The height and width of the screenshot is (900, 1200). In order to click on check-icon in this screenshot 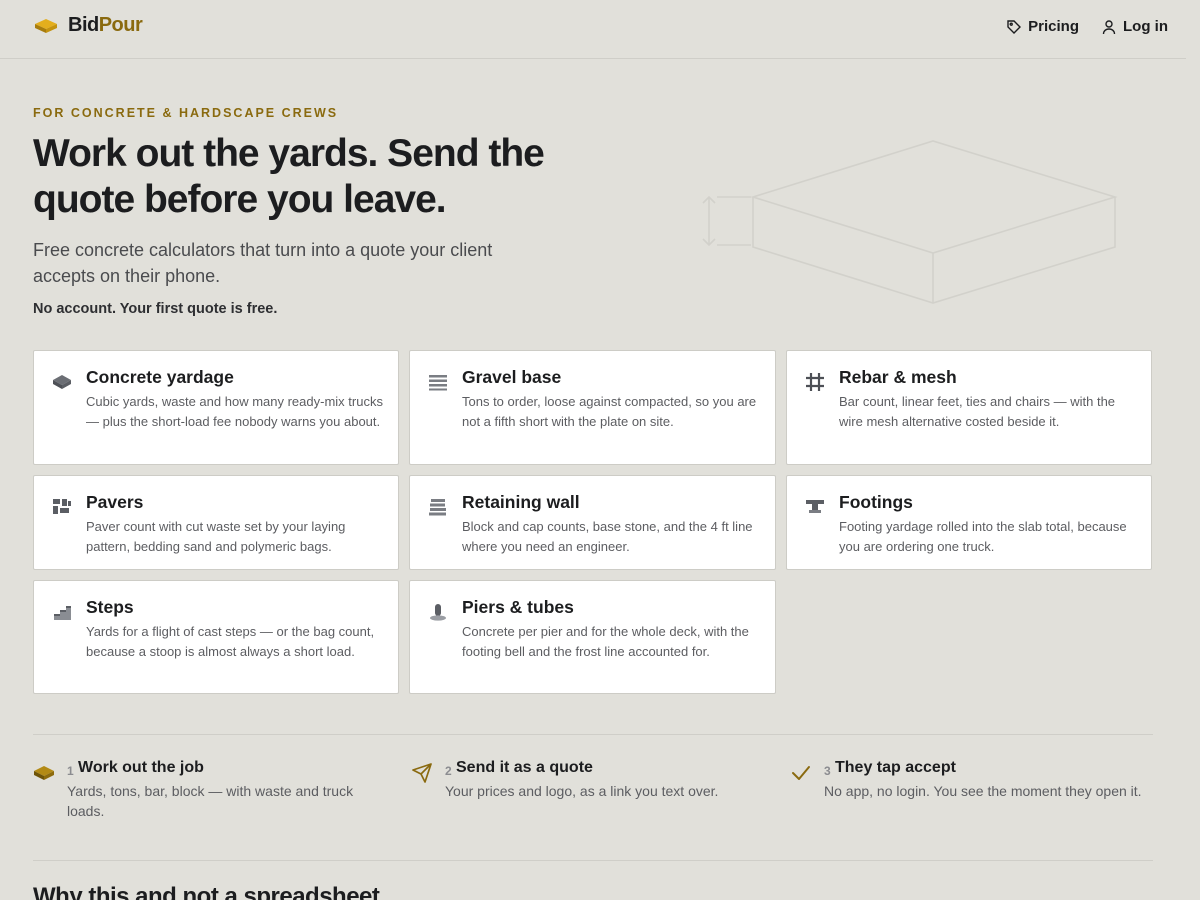, I will do `click(801, 773)`.